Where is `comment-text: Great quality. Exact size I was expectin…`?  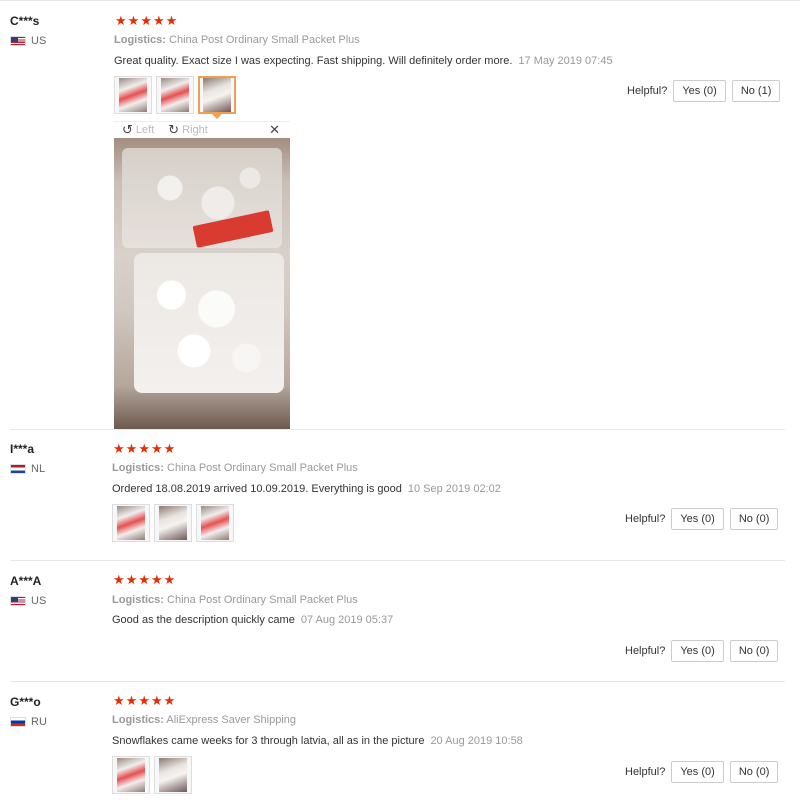 comment-text: Great quality. Exact size I was expectin… is located at coordinates (313, 61).